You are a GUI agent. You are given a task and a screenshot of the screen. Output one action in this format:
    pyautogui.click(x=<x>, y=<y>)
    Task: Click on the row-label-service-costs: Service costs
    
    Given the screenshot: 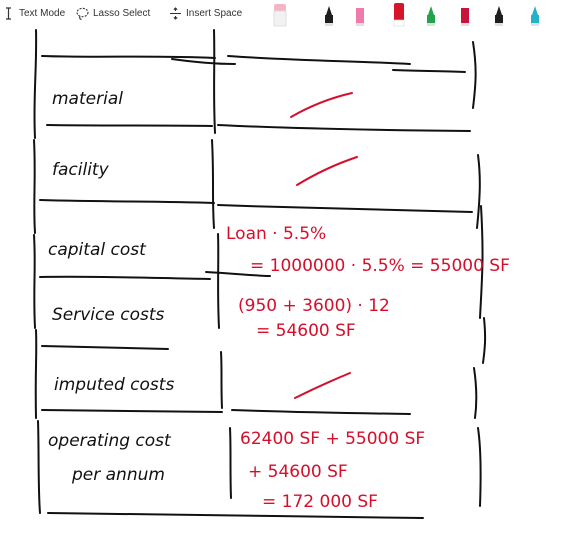 What is the action you would take?
    pyautogui.click(x=108, y=315)
    